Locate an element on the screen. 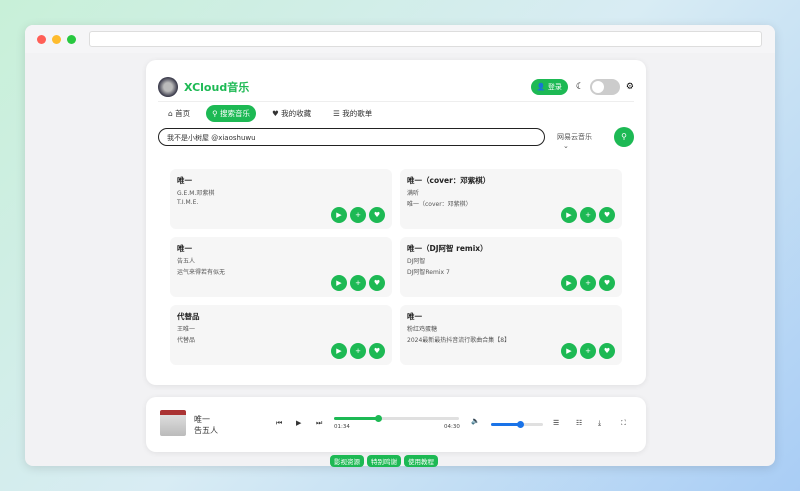  tab-label: 我的收藏 is located at coordinates (296, 113).